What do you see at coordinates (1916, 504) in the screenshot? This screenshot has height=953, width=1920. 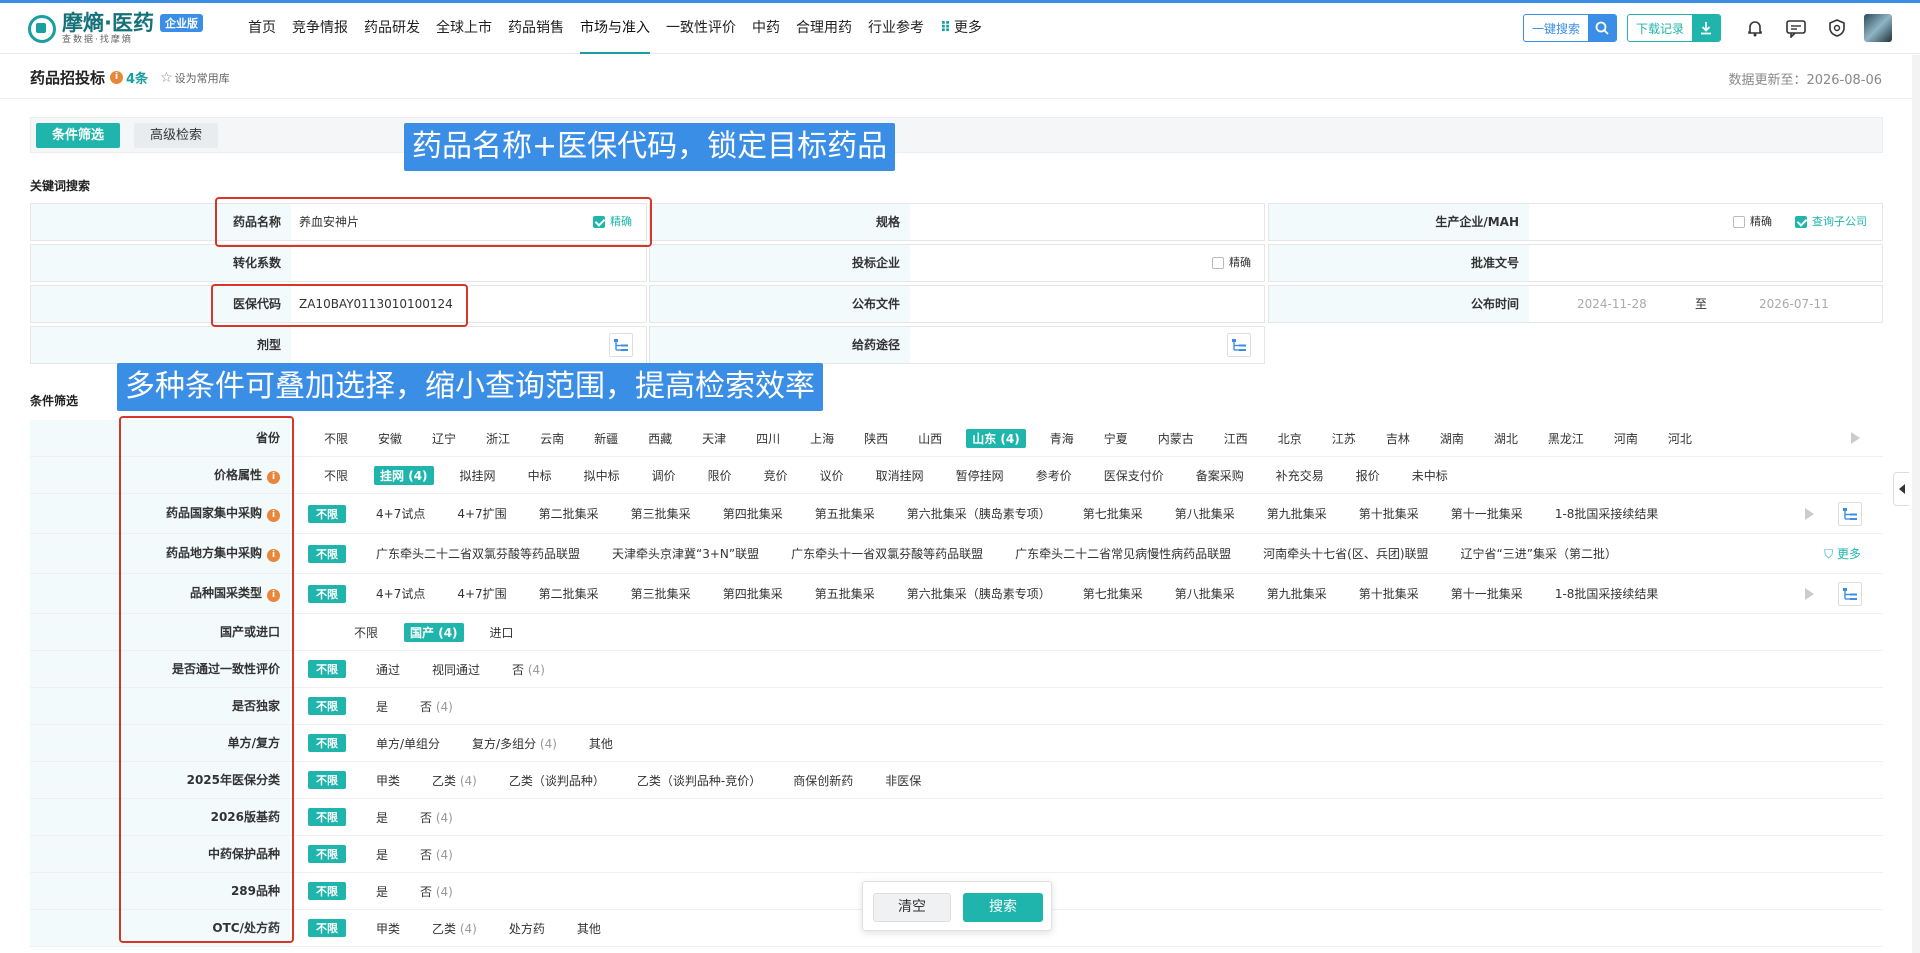 I see `page-scrollbar` at bounding box center [1916, 504].